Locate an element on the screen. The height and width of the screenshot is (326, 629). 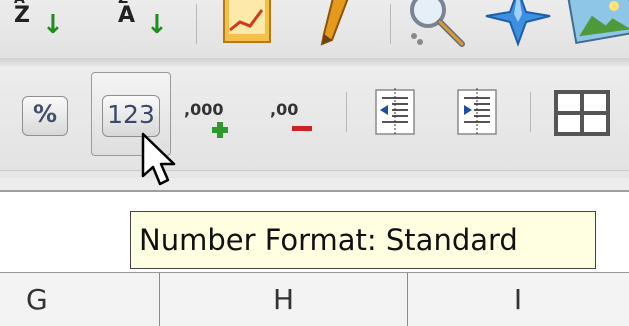
add-decimal-place-button: ,000 is located at coordinates (211, 116).